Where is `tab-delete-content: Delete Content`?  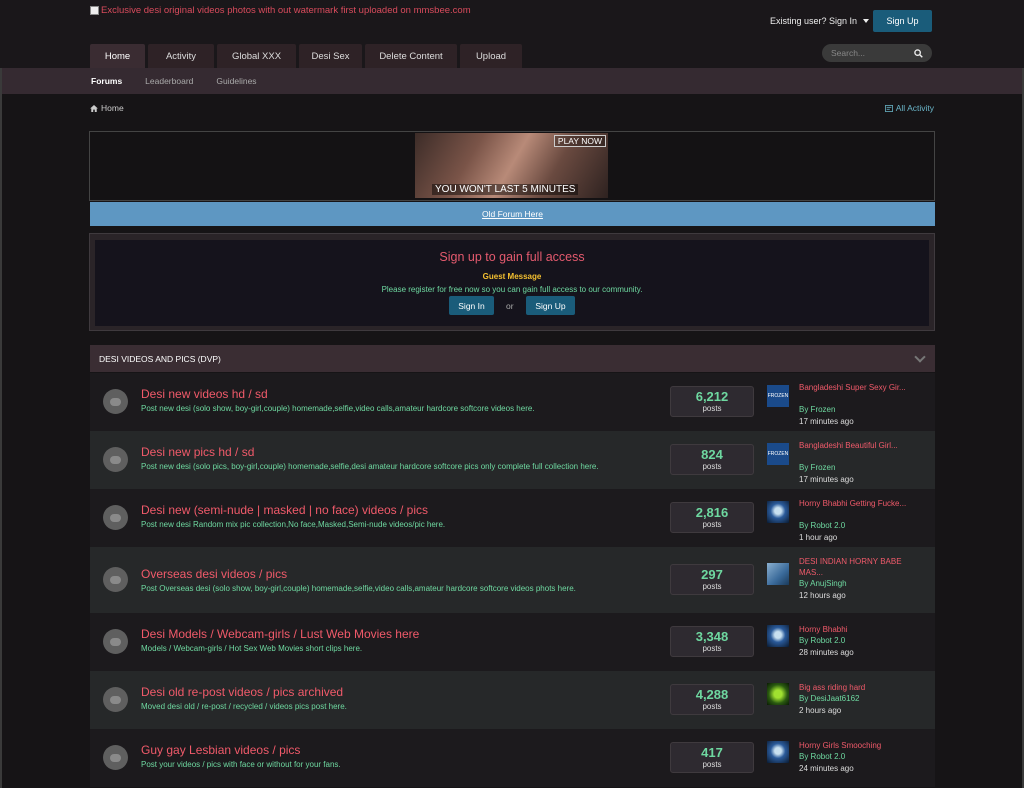
tab-delete-content: Delete Content is located at coordinates (411, 56).